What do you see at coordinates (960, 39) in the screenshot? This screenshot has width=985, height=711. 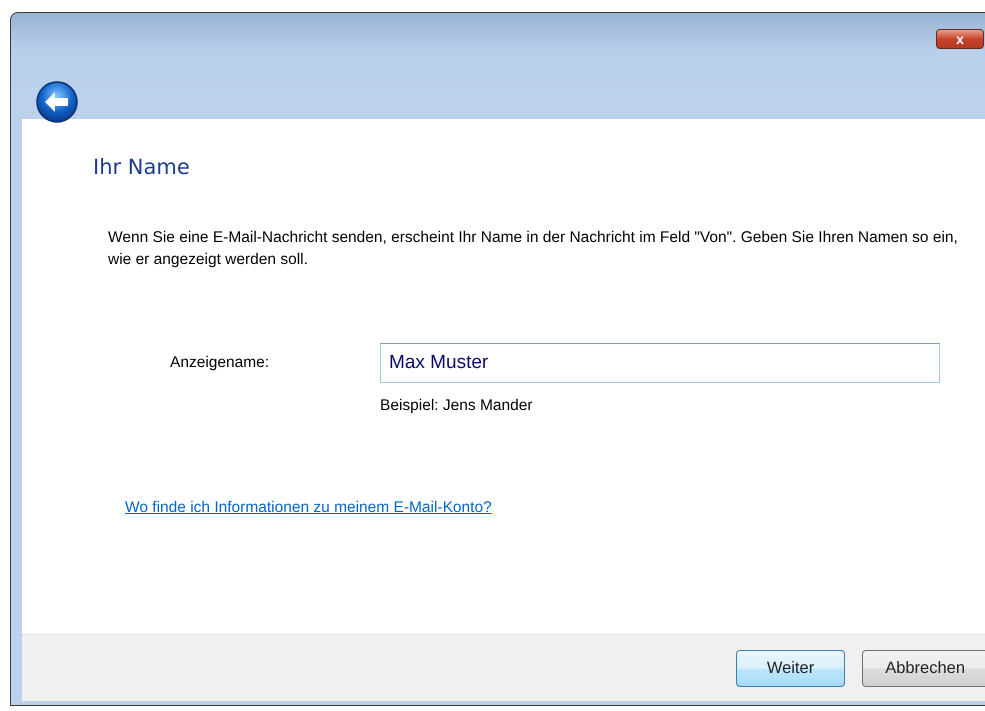 I see `close-button: x` at bounding box center [960, 39].